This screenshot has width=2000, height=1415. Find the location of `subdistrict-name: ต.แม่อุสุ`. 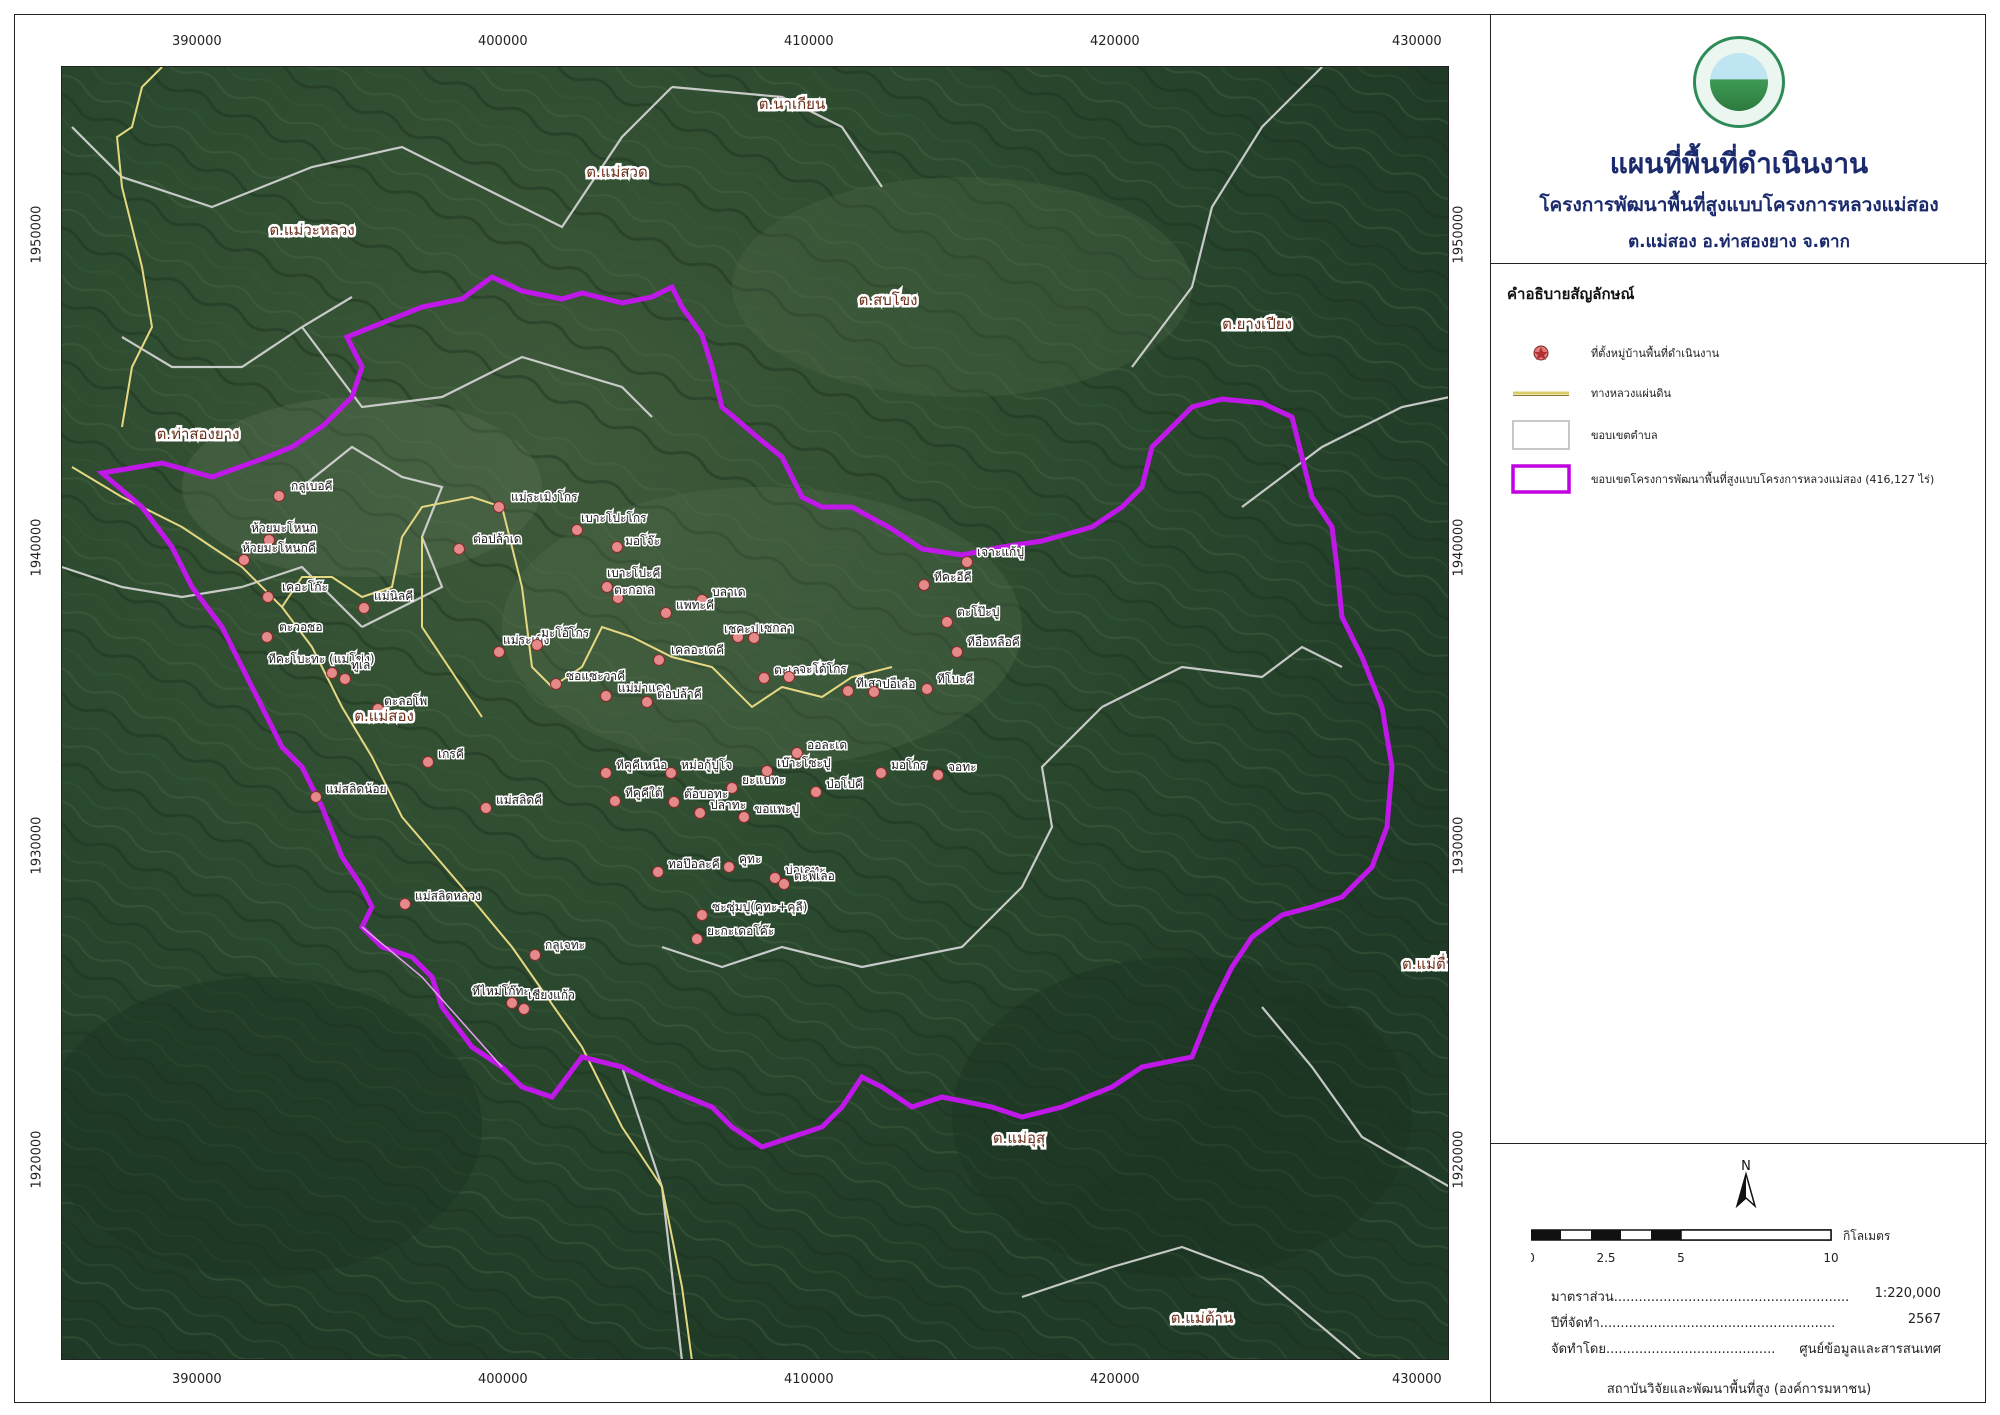

subdistrict-name: ต.แม่อุสุ is located at coordinates (1019, 1138).